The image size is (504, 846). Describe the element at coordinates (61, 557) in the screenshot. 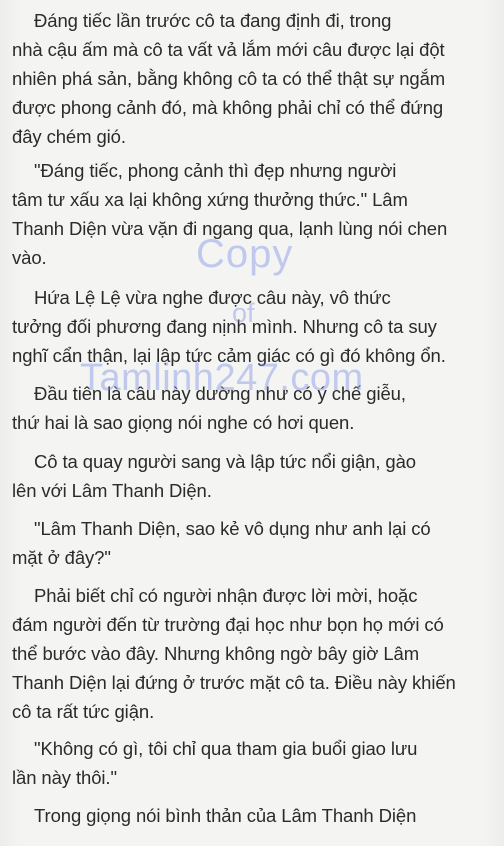

I see `text-line: mặt ở đây?"` at that location.